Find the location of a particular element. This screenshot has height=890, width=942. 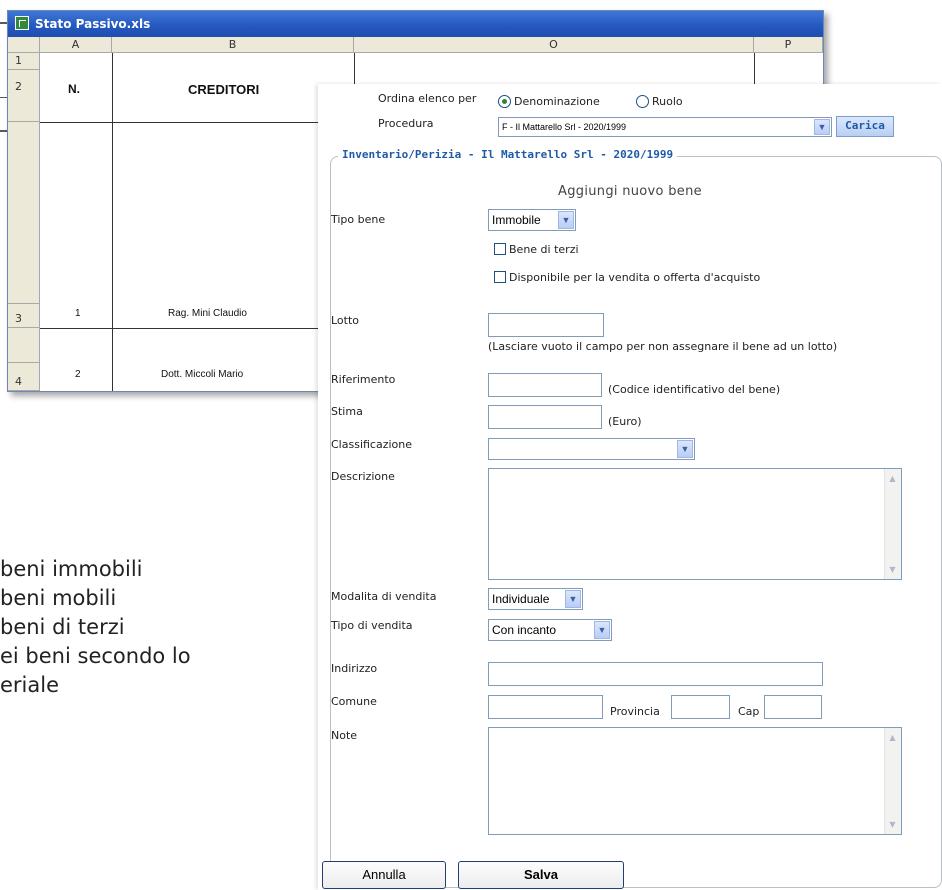

slide-bullet: eriale is located at coordinates (30, 685).